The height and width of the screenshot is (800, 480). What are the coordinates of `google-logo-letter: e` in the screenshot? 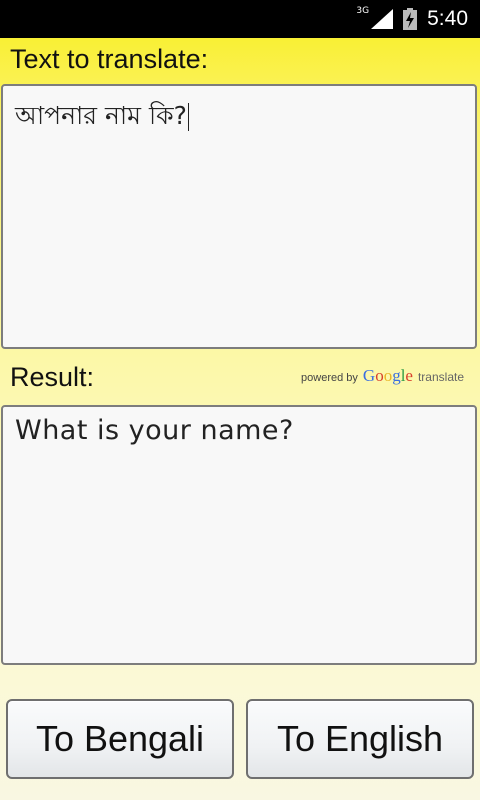 It's located at (409, 375).